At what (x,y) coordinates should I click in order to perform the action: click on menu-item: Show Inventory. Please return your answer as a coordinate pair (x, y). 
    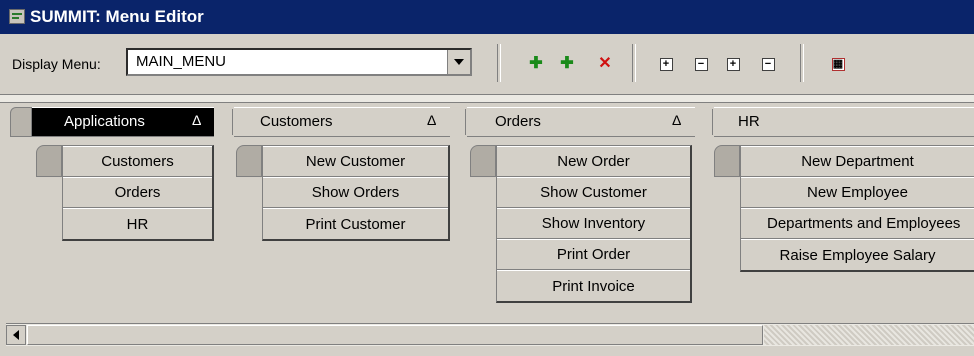
    Looking at the image, I should click on (593, 223).